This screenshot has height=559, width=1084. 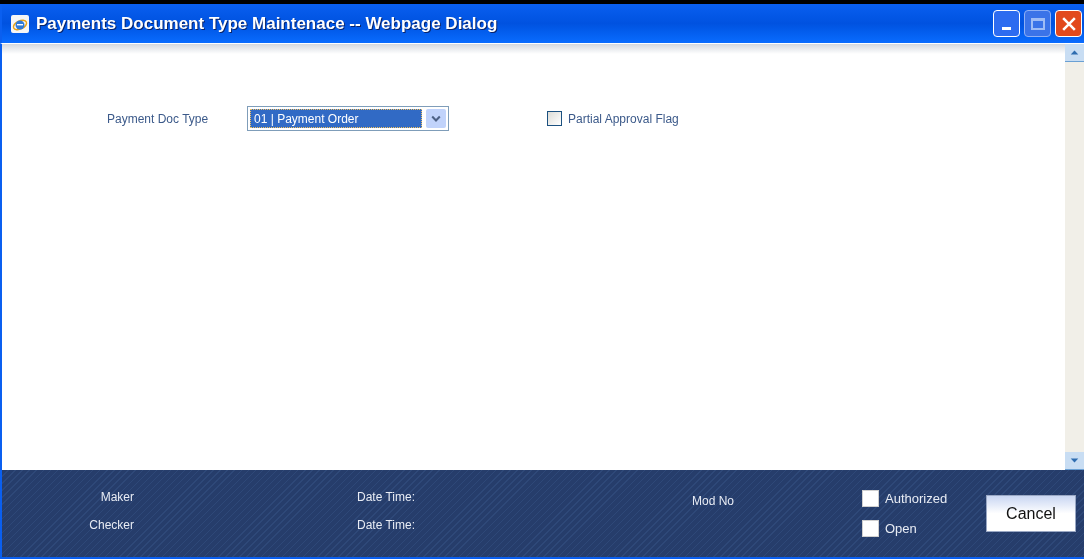 I want to click on cancel-button: Cancel, so click(x=1031, y=513).